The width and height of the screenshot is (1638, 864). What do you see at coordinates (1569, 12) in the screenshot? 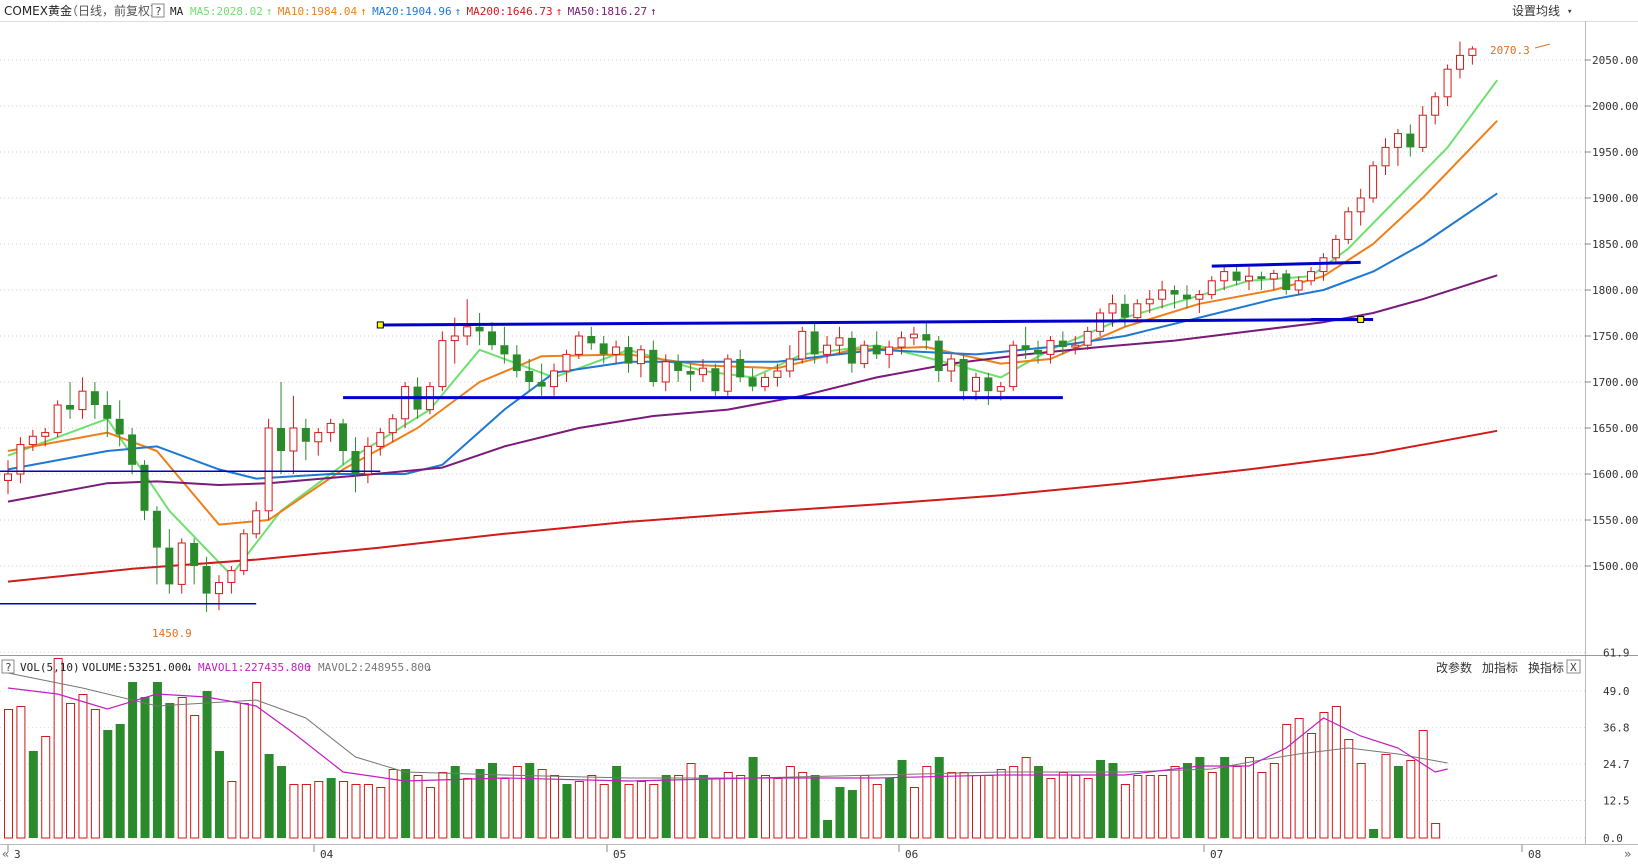
I see `chevron-down-icon: ▾` at bounding box center [1569, 12].